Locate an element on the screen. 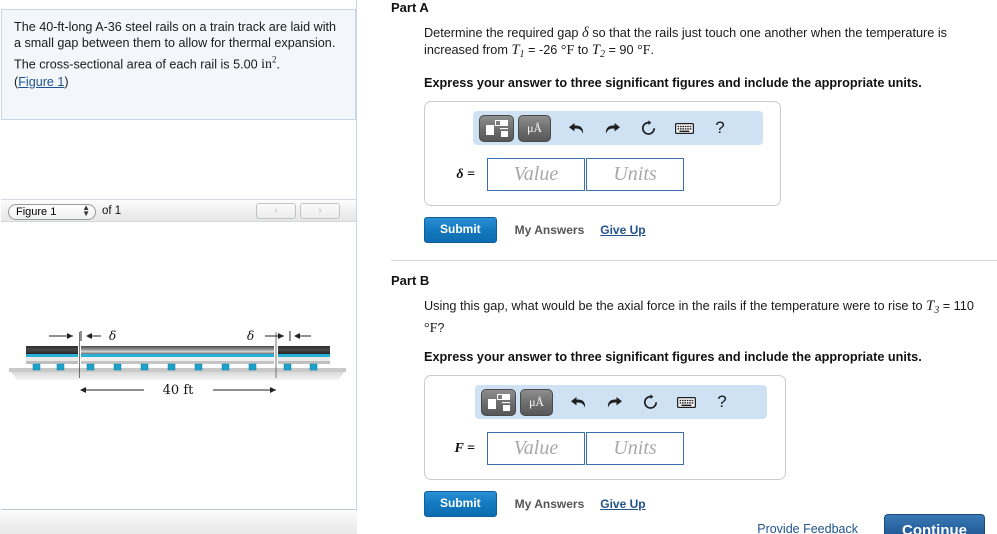  bottom-action-bar: Provide Feedback Continue is located at coordinates (677, 521).